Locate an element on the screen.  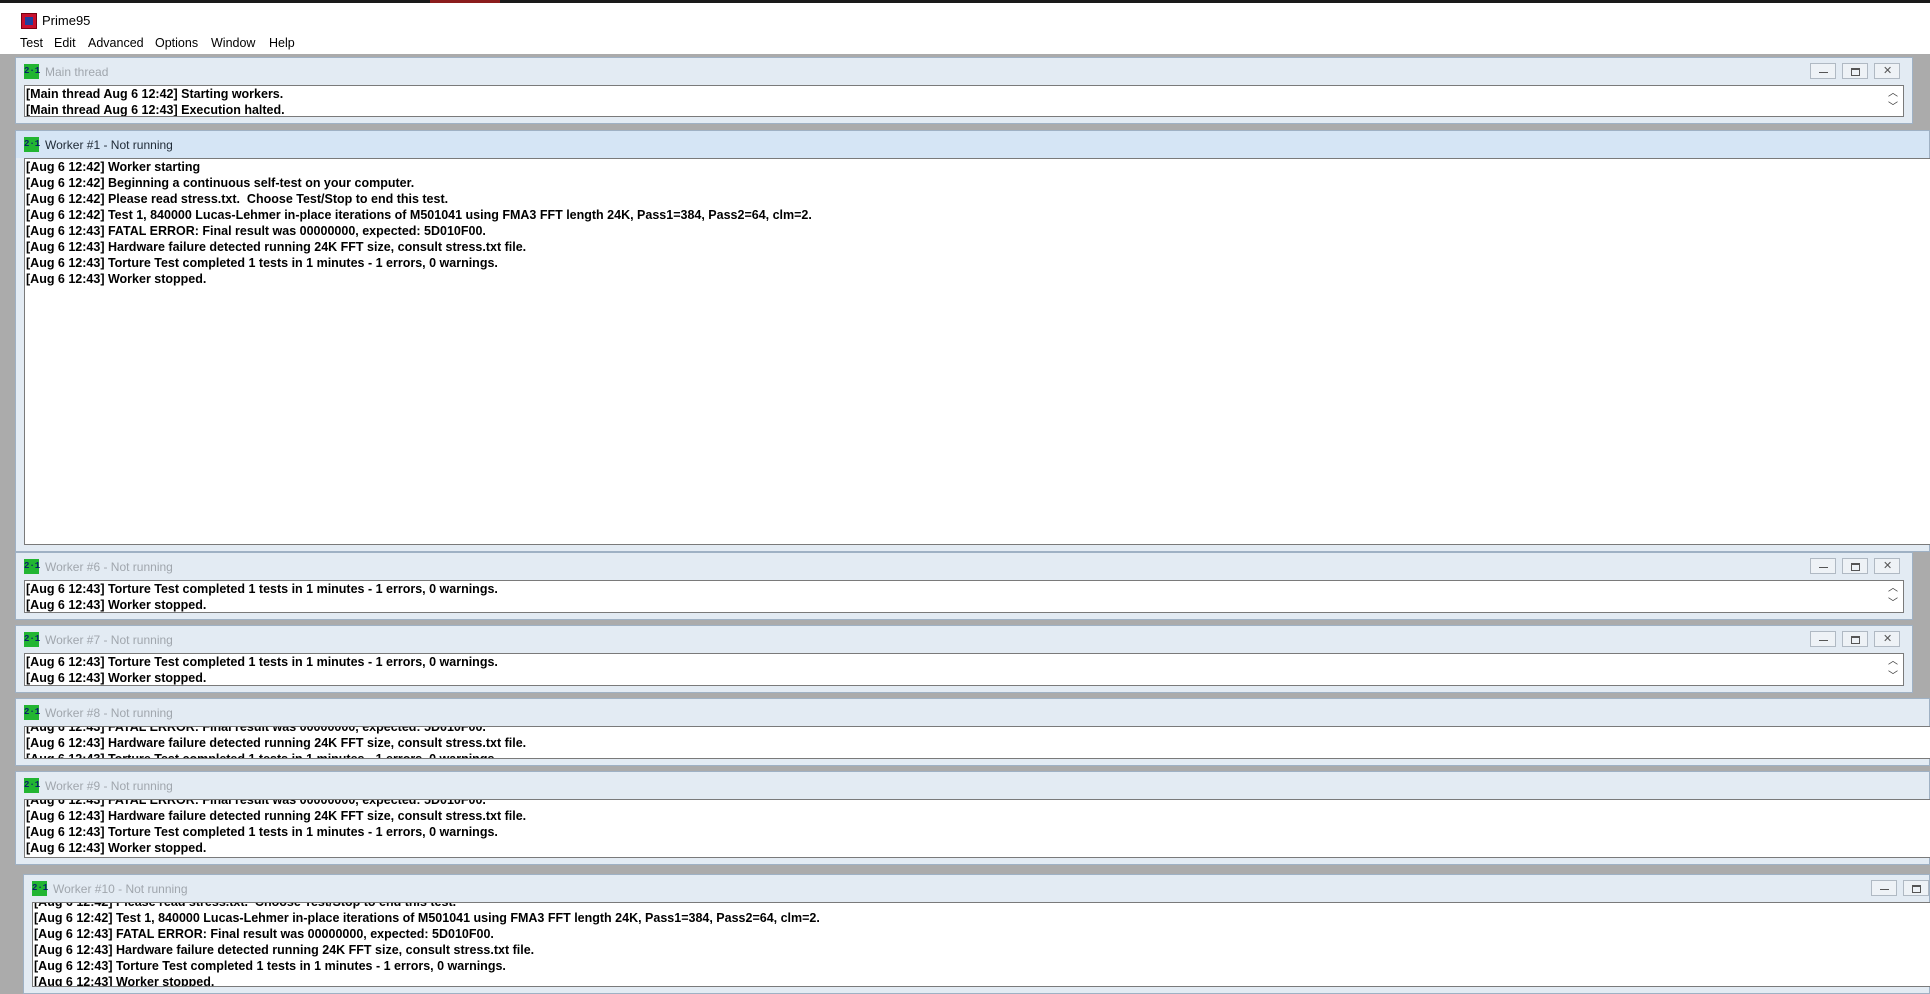
menu-options: Options is located at coordinates (176, 43).